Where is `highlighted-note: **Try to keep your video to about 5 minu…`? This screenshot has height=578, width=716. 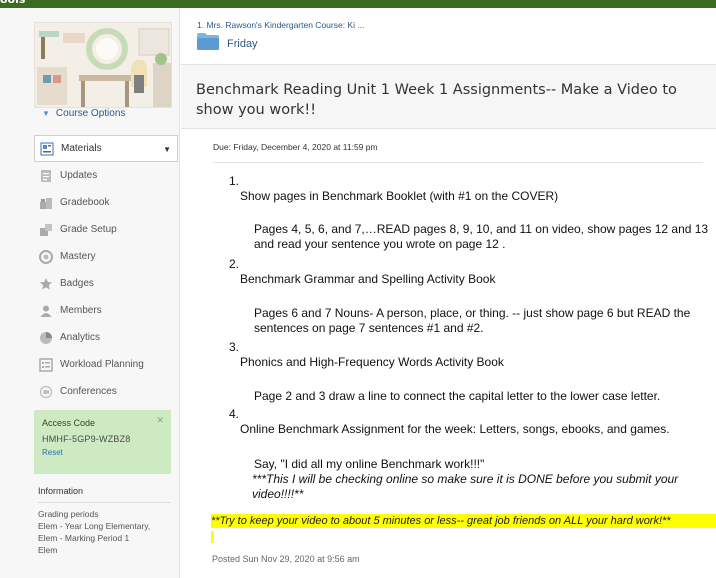 highlighted-note: **Try to keep your video to about 5 minu… is located at coordinates (463, 521).